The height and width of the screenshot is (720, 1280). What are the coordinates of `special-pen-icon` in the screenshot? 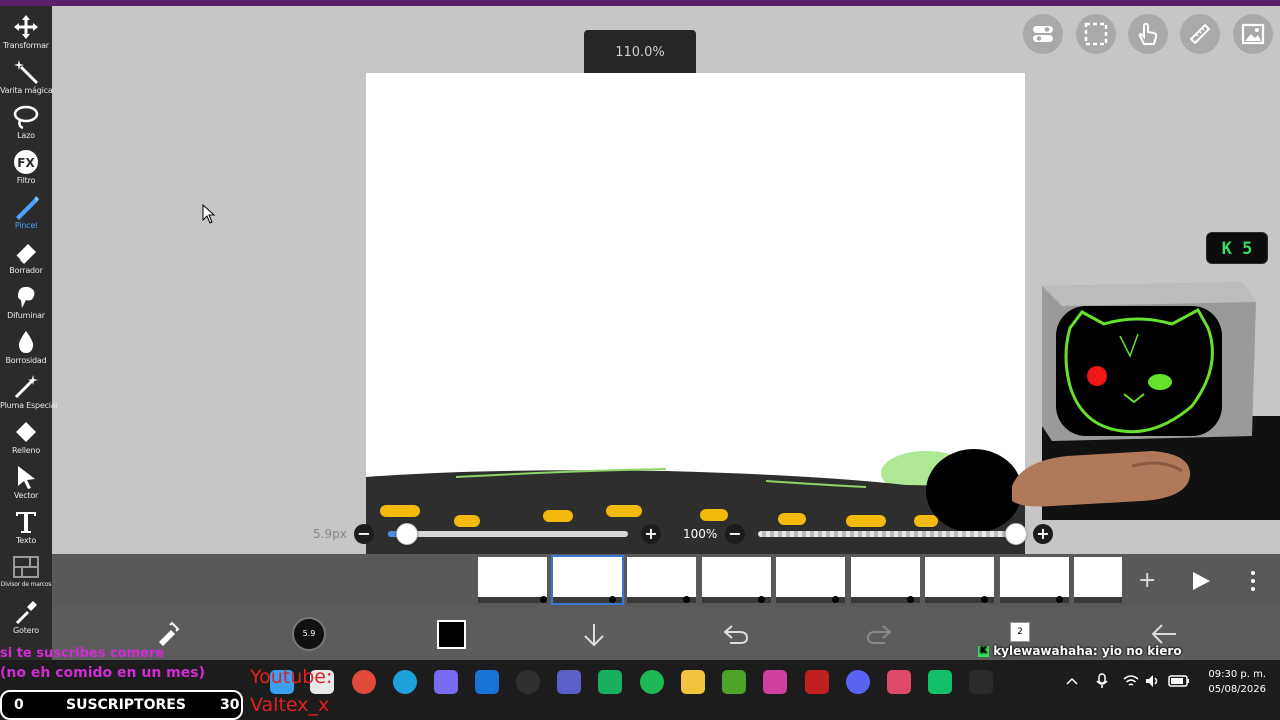 It's located at (26, 387).